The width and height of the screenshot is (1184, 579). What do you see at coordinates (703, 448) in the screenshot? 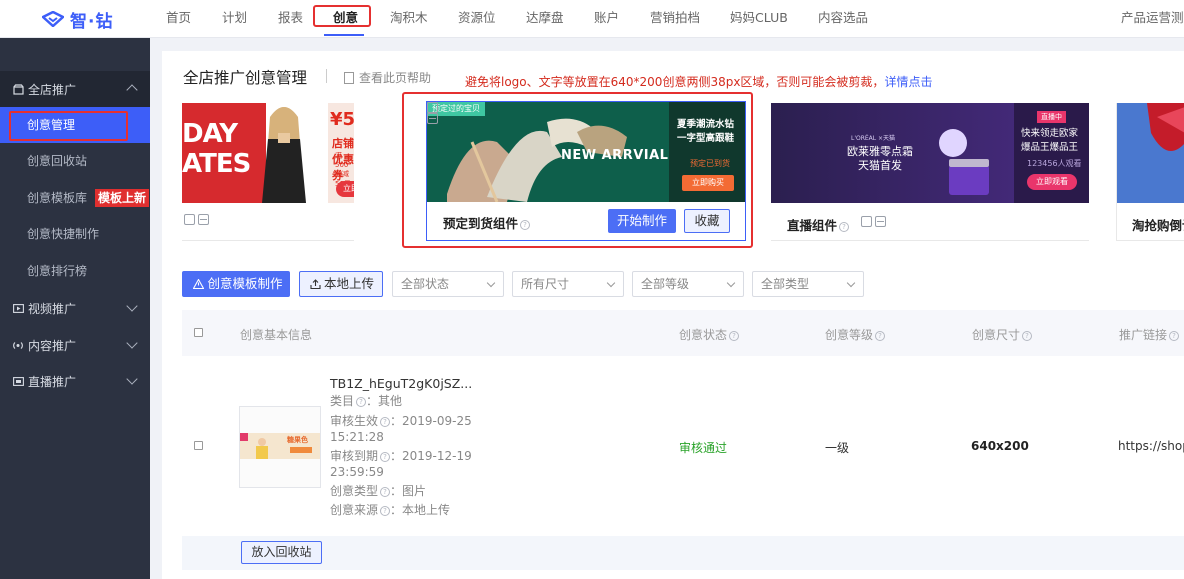
I see `status-value: 审核通过` at bounding box center [703, 448].